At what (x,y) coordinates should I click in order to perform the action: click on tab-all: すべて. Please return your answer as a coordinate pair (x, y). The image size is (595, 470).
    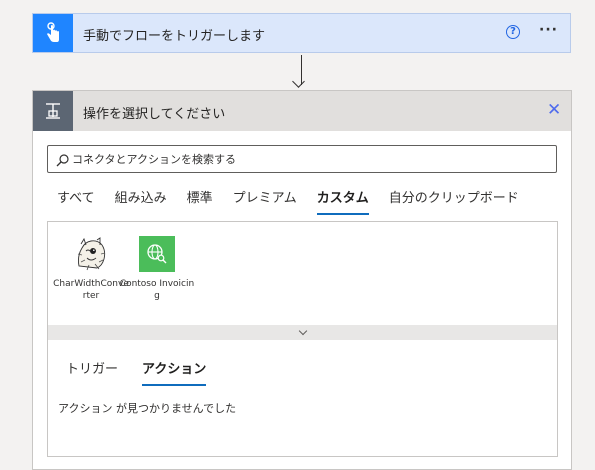
    Looking at the image, I should click on (76, 201).